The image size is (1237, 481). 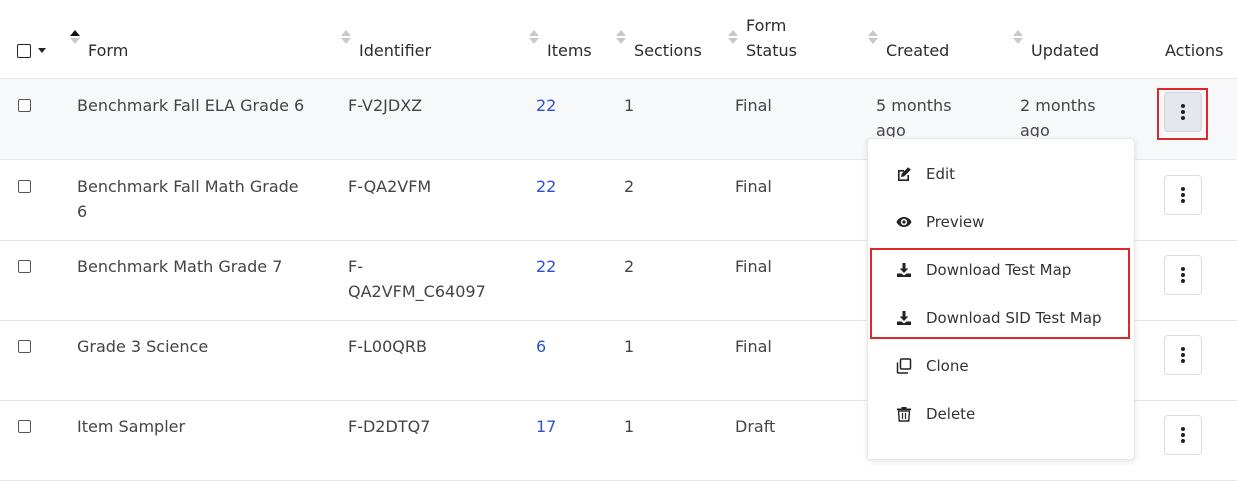 What do you see at coordinates (1018, 37) in the screenshot?
I see `sort-updated-icon` at bounding box center [1018, 37].